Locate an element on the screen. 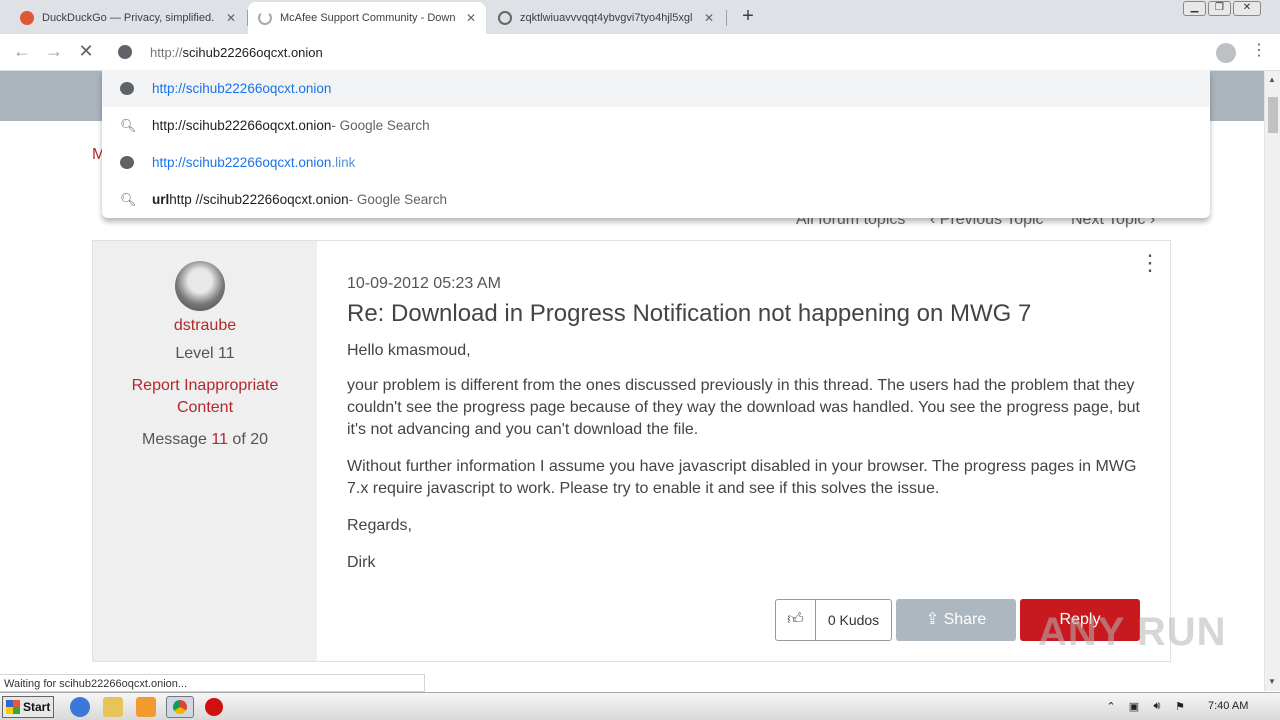  share-icon: ⇪ is located at coordinates (934, 619).